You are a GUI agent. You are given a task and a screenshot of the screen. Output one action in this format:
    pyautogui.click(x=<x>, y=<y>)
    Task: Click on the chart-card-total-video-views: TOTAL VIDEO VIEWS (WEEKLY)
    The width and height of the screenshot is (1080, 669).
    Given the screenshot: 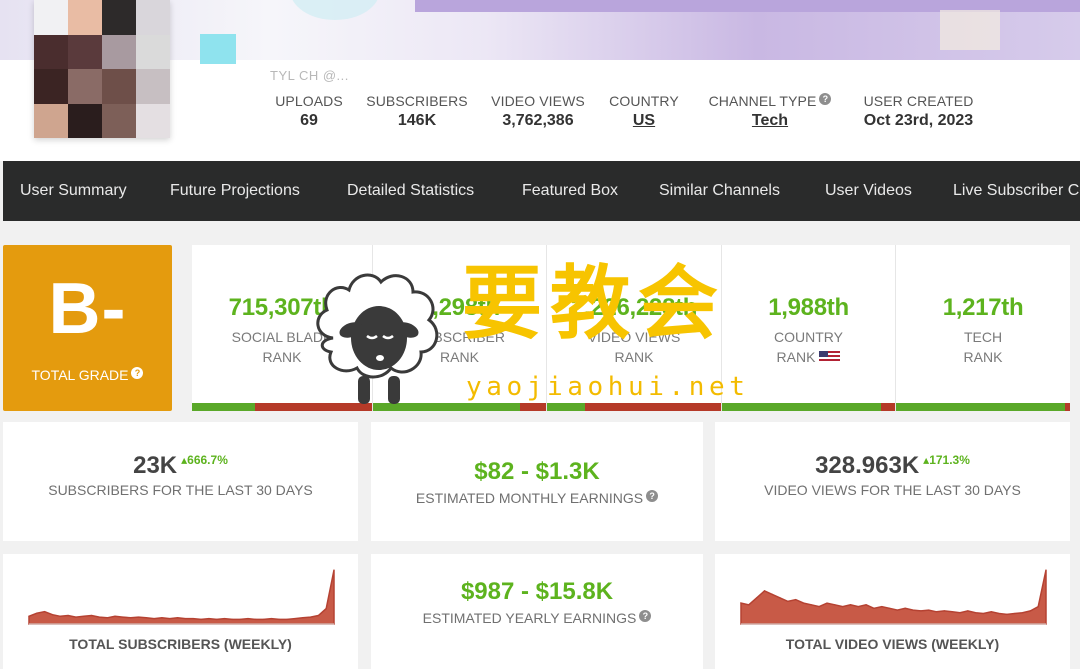 What is the action you would take?
    pyautogui.click(x=892, y=611)
    